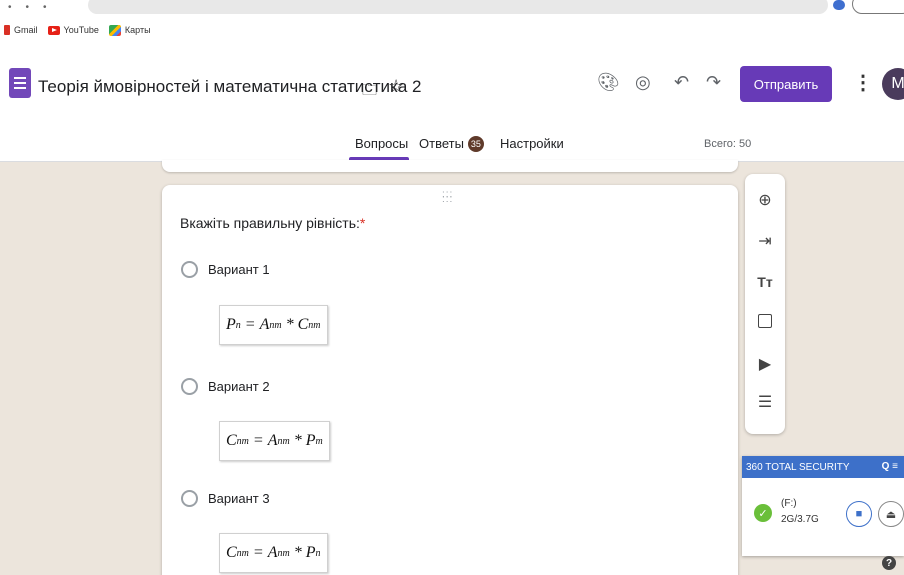  I want to click on previous-question-card, so click(450, 166).